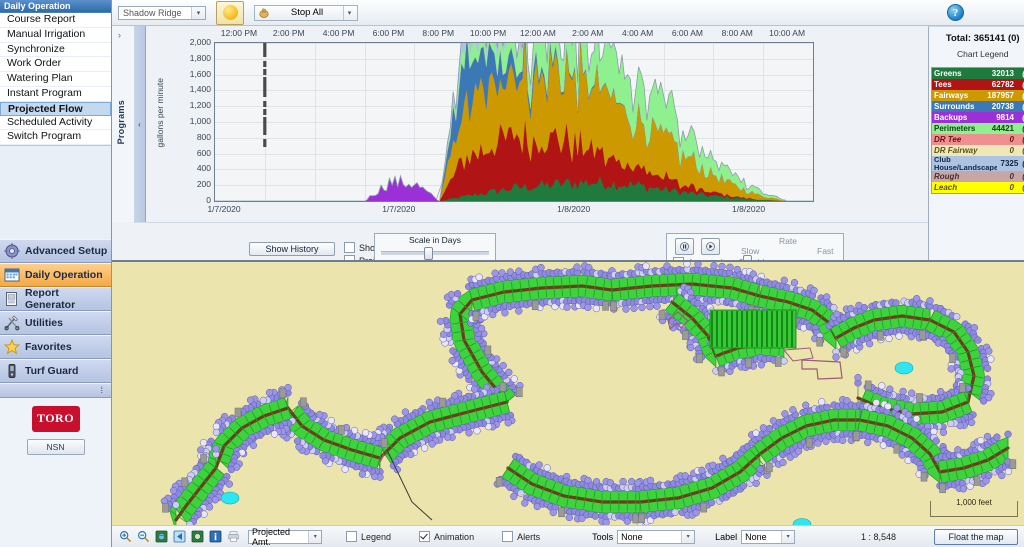 This screenshot has height=547, width=1024. What do you see at coordinates (978, 95) in the screenshot?
I see `legend-row: Fairways 187957(0)` at bounding box center [978, 95].